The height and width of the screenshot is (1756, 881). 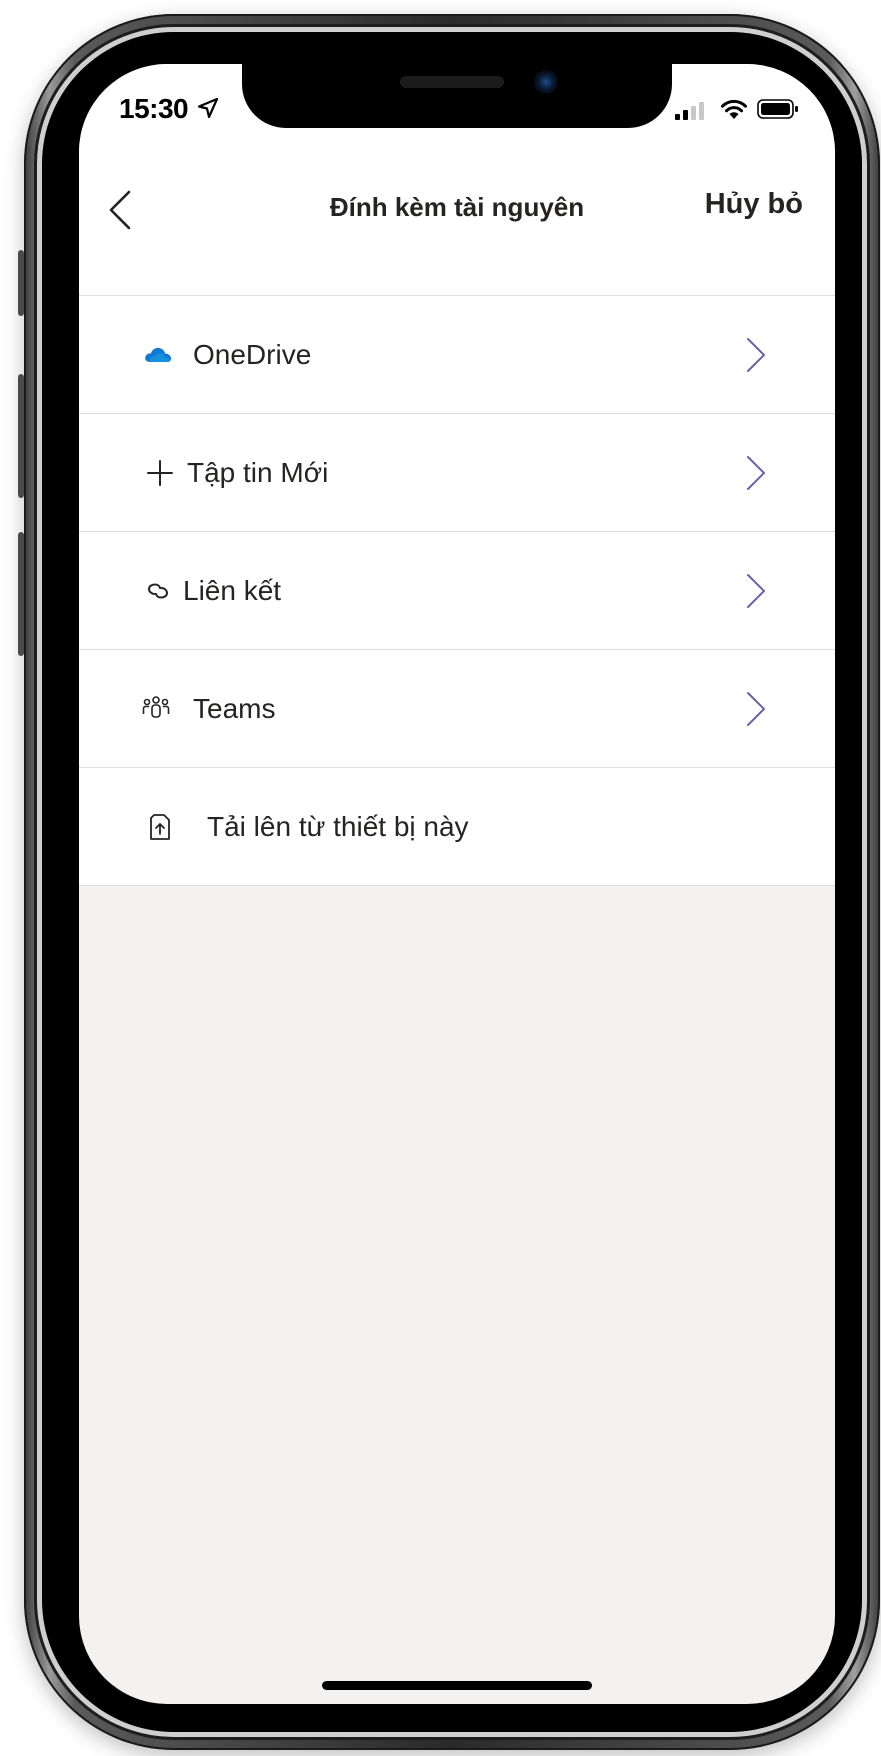 What do you see at coordinates (546, 82) in the screenshot?
I see `front-camera` at bounding box center [546, 82].